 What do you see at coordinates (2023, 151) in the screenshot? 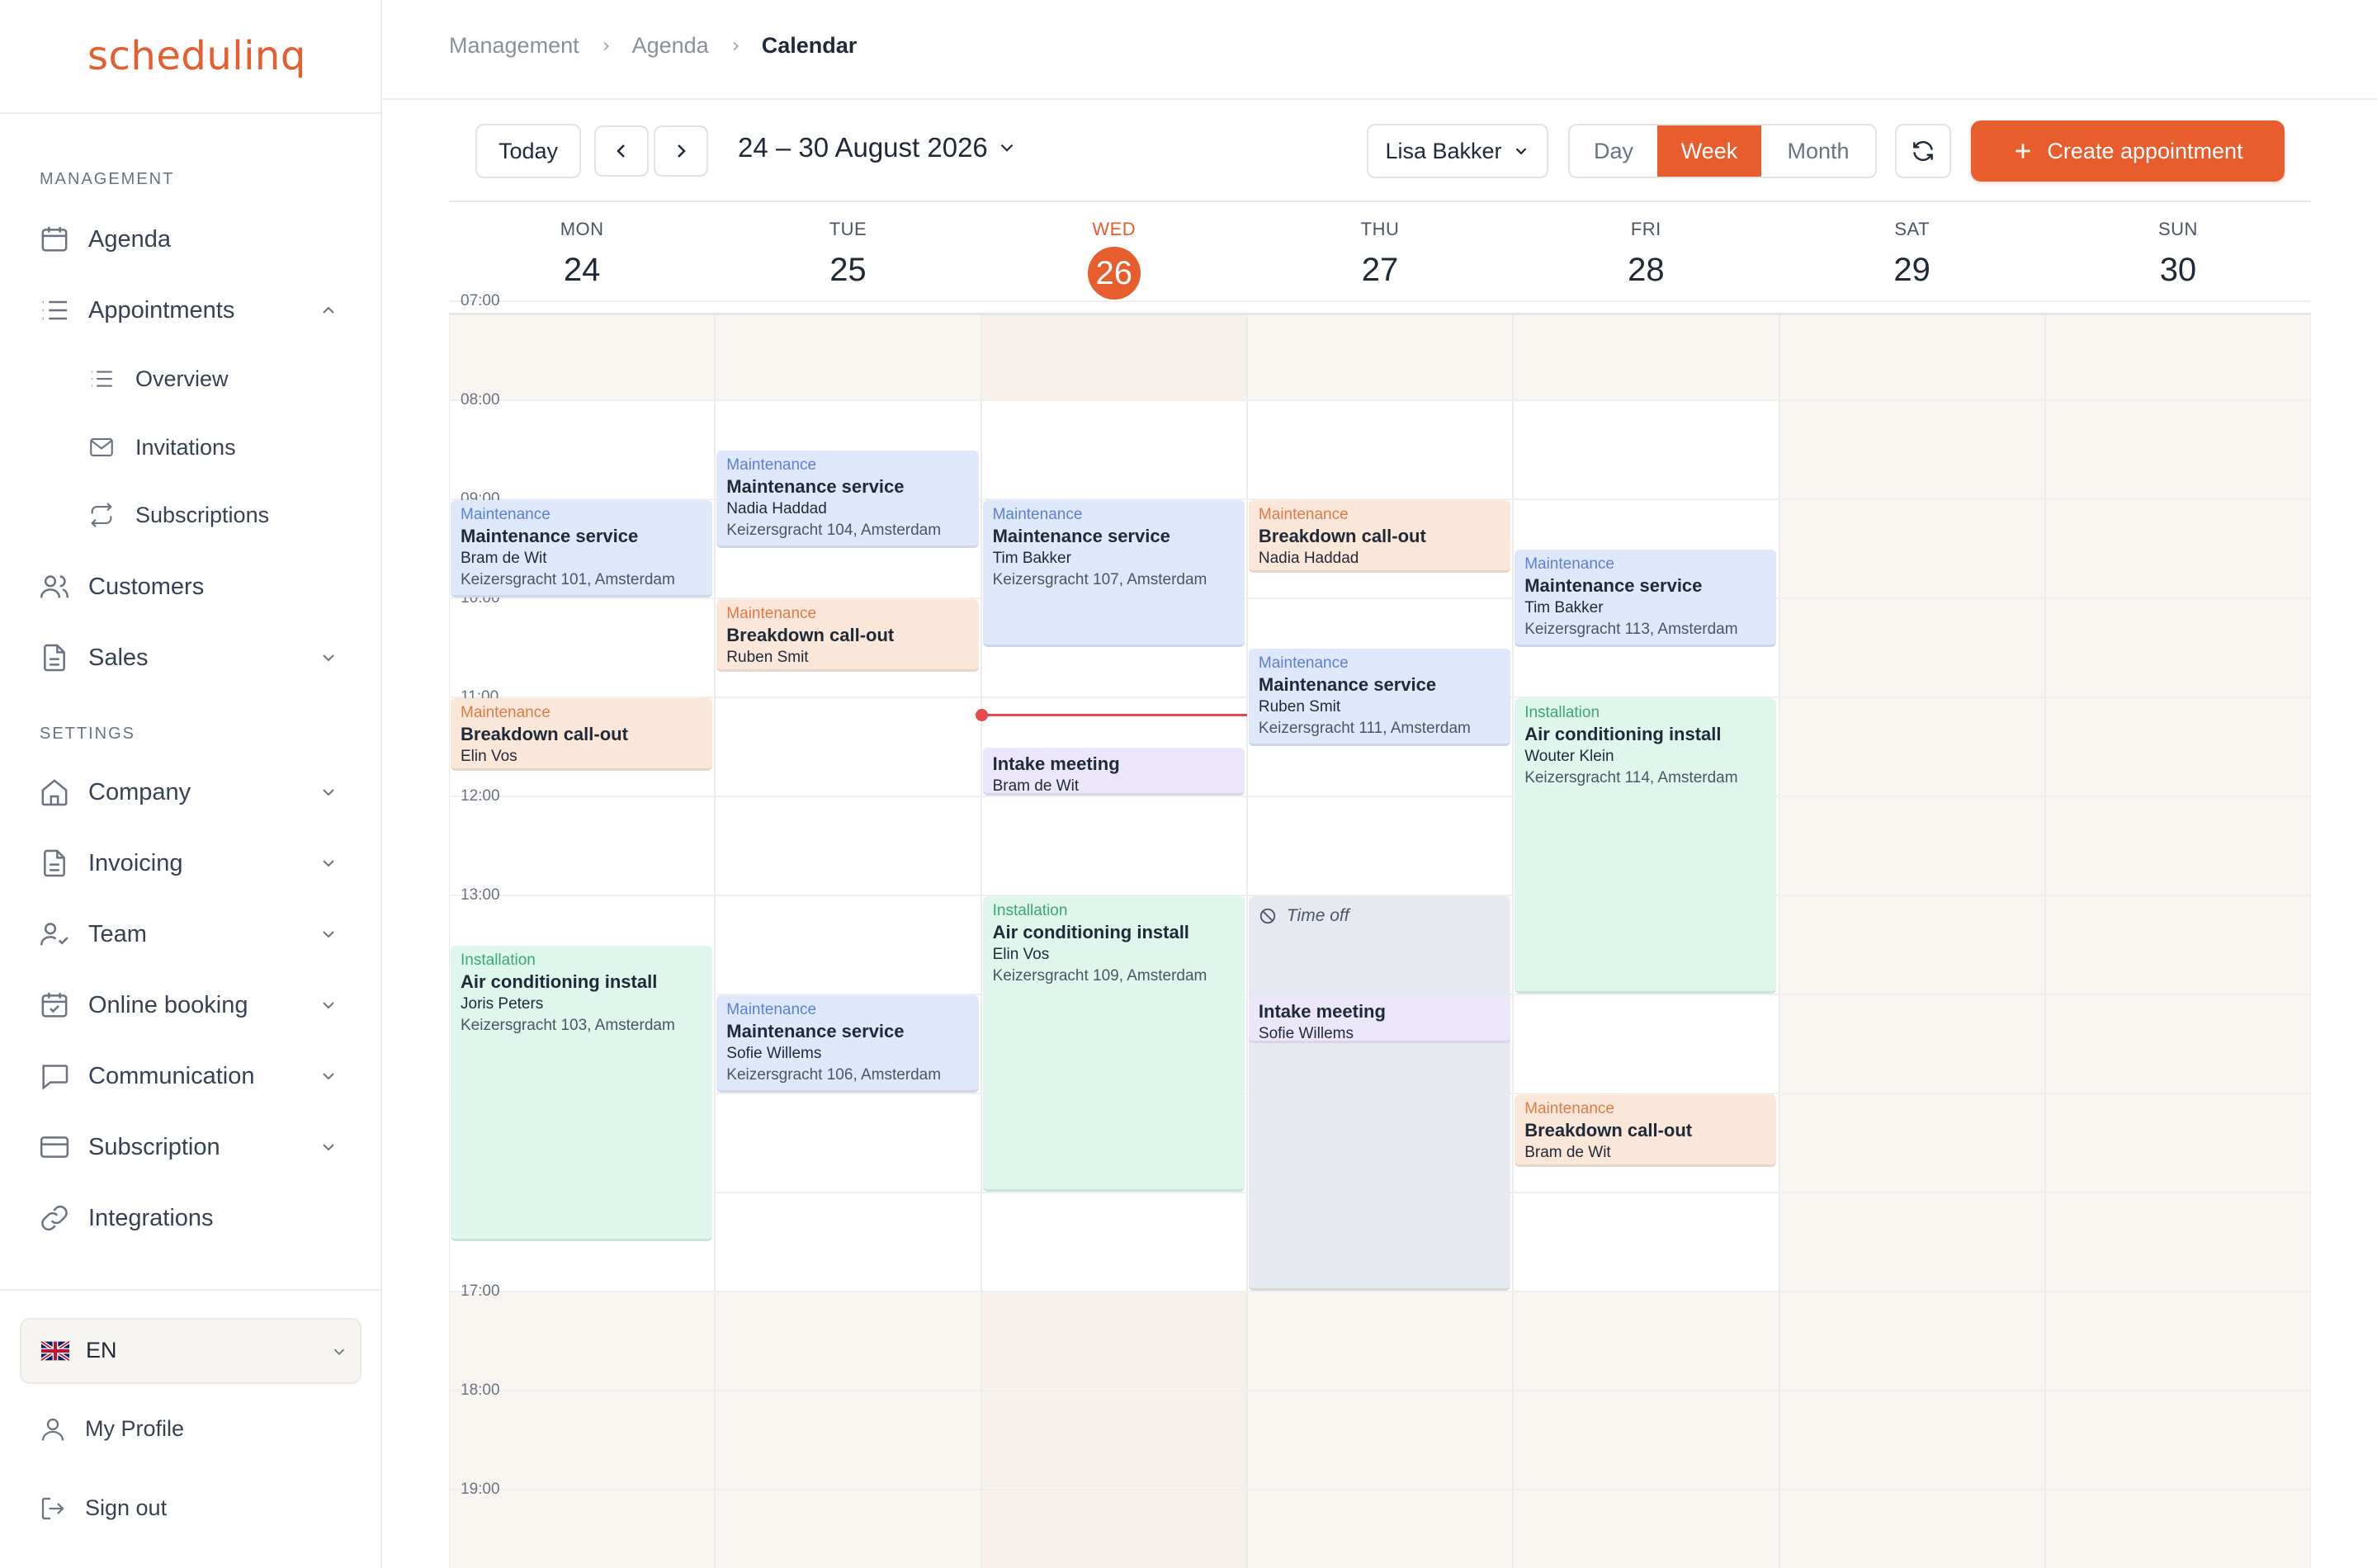
I see `plus-icon` at bounding box center [2023, 151].